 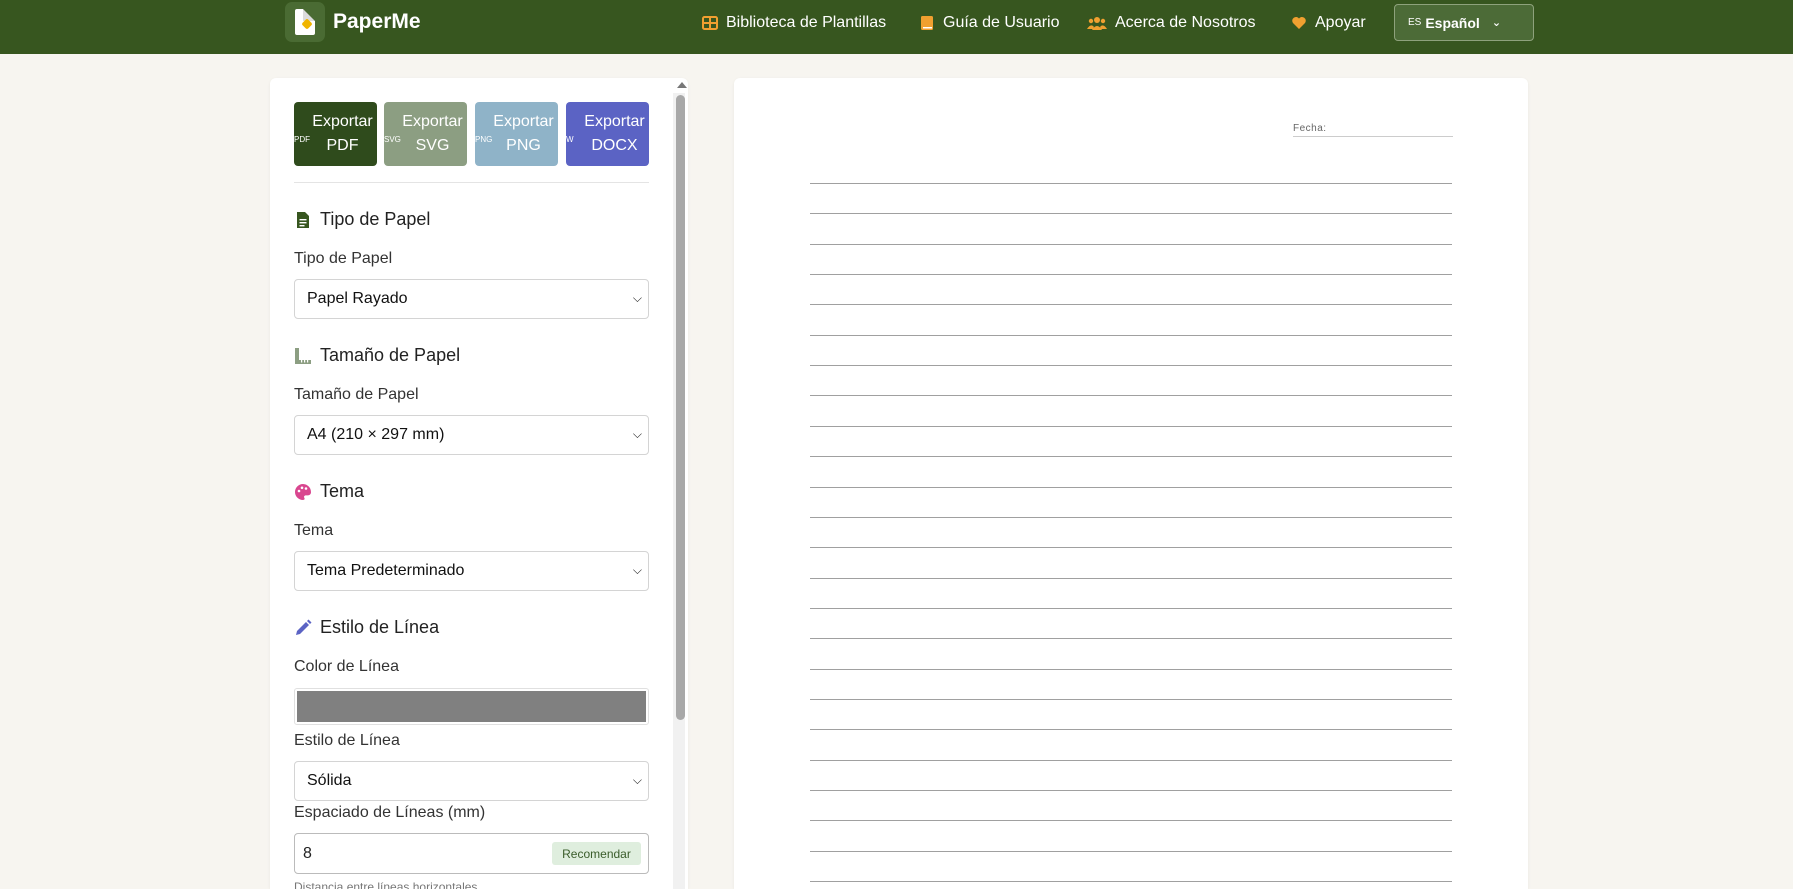 I want to click on document-icon, so click(x=303, y=219).